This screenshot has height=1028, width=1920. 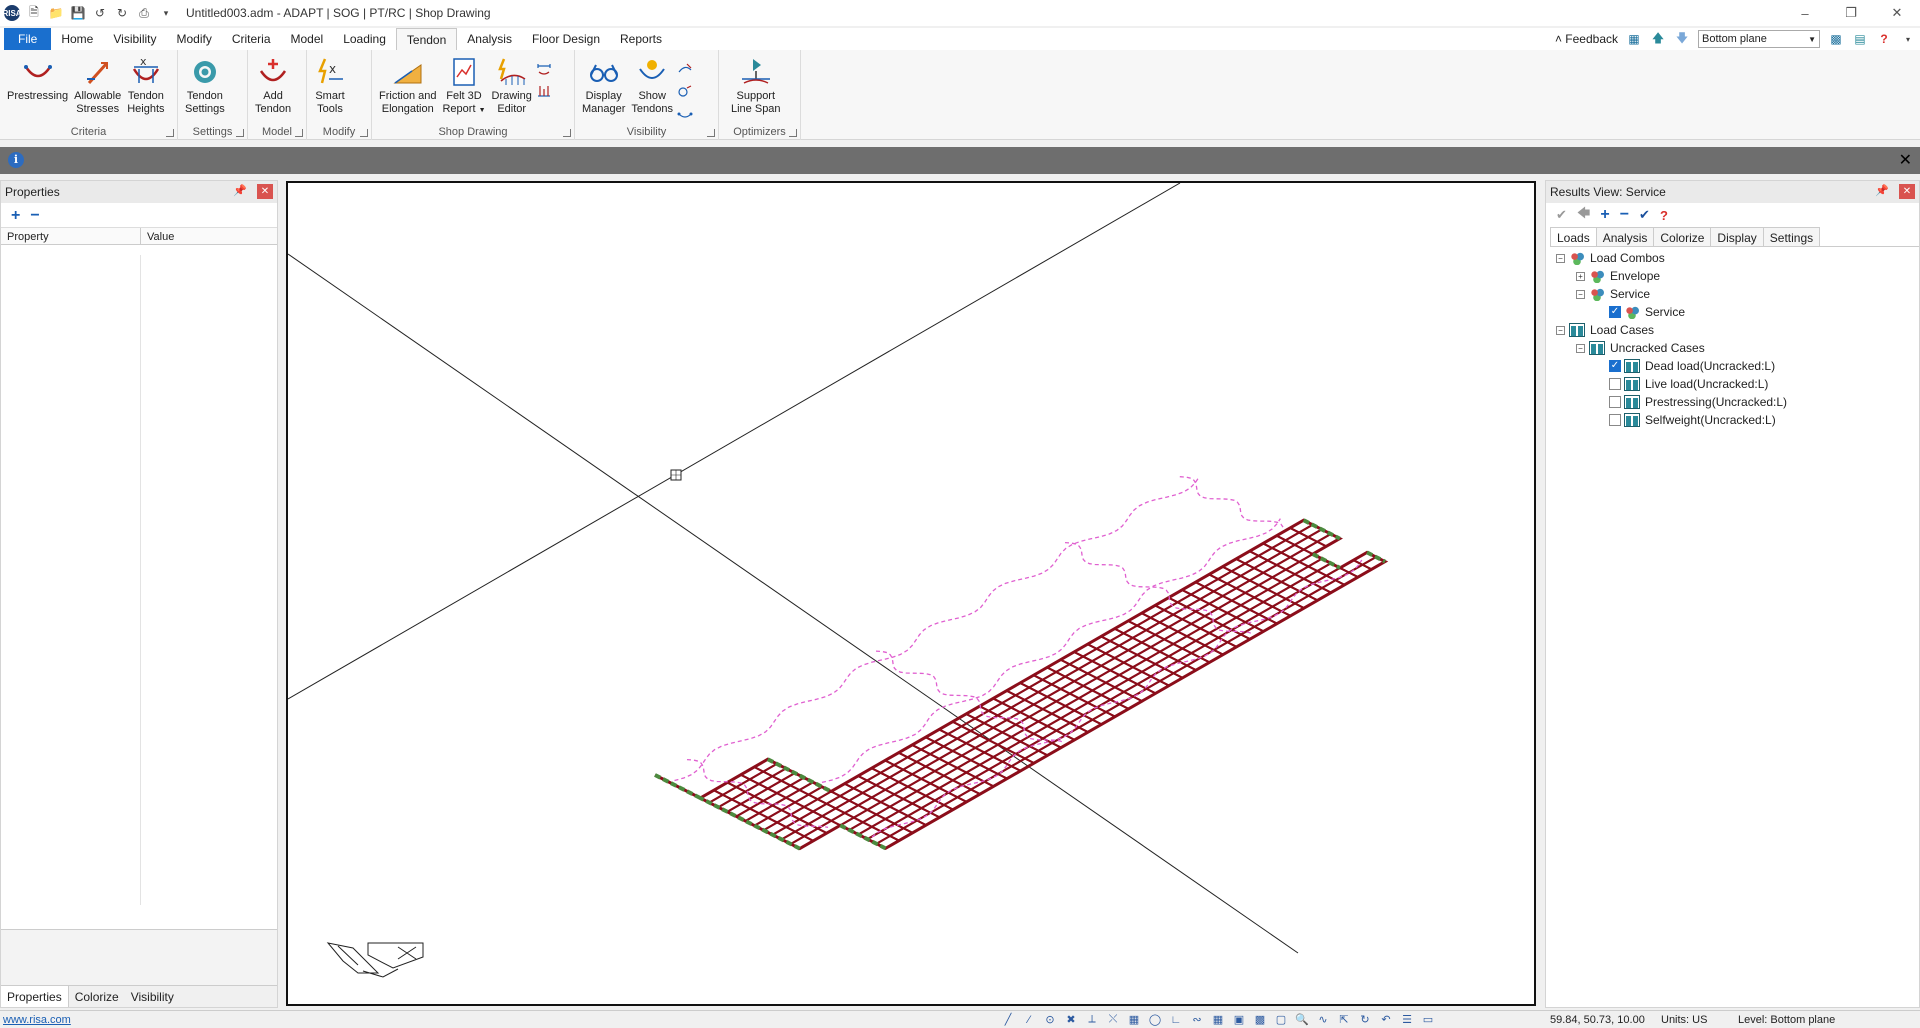 I want to click on bottom-tab-visibility: Visibility, so click(x=152, y=996).